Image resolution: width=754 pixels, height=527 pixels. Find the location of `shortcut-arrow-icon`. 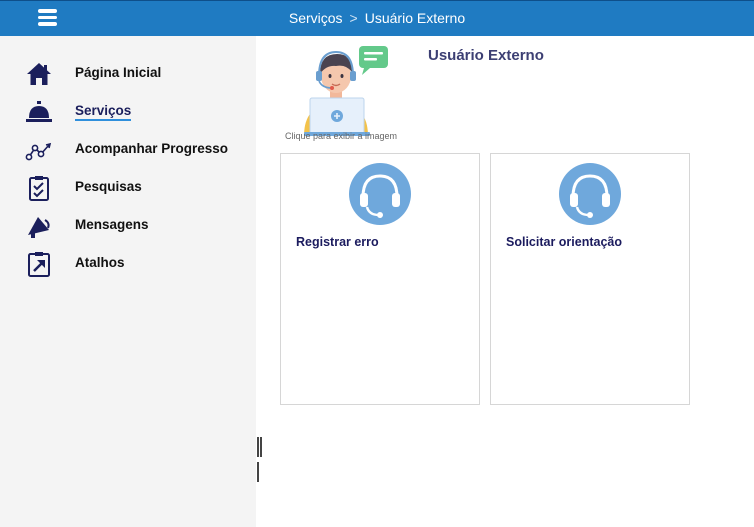

shortcut-arrow-icon is located at coordinates (39, 264).